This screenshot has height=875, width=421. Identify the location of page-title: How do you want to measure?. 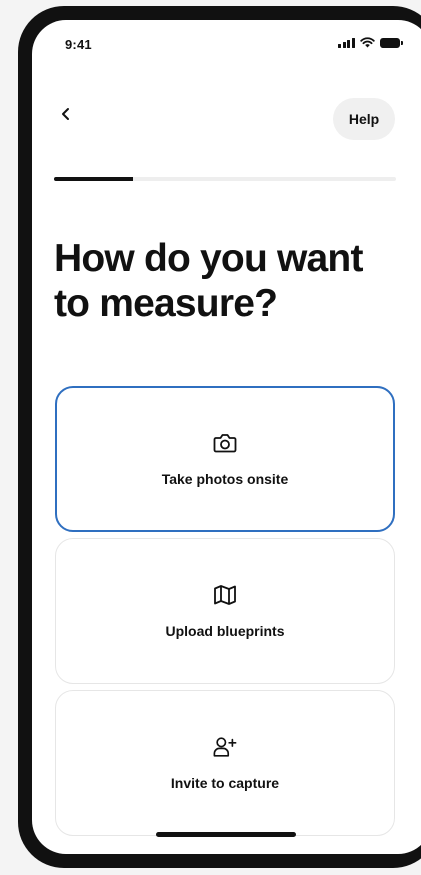
(229, 281).